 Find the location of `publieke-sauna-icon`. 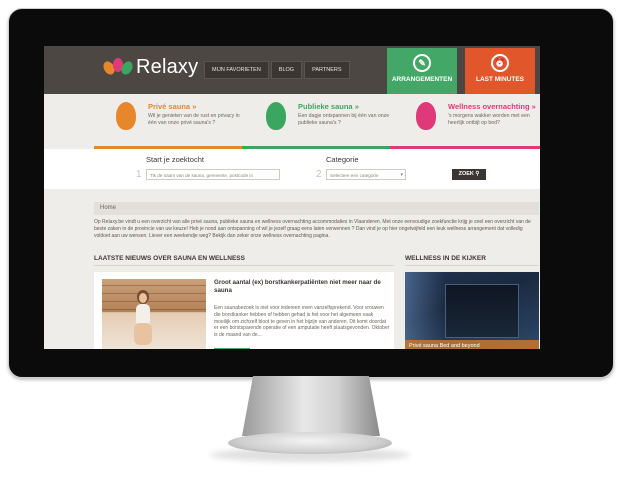

publieke-sauna-icon is located at coordinates (276, 116).